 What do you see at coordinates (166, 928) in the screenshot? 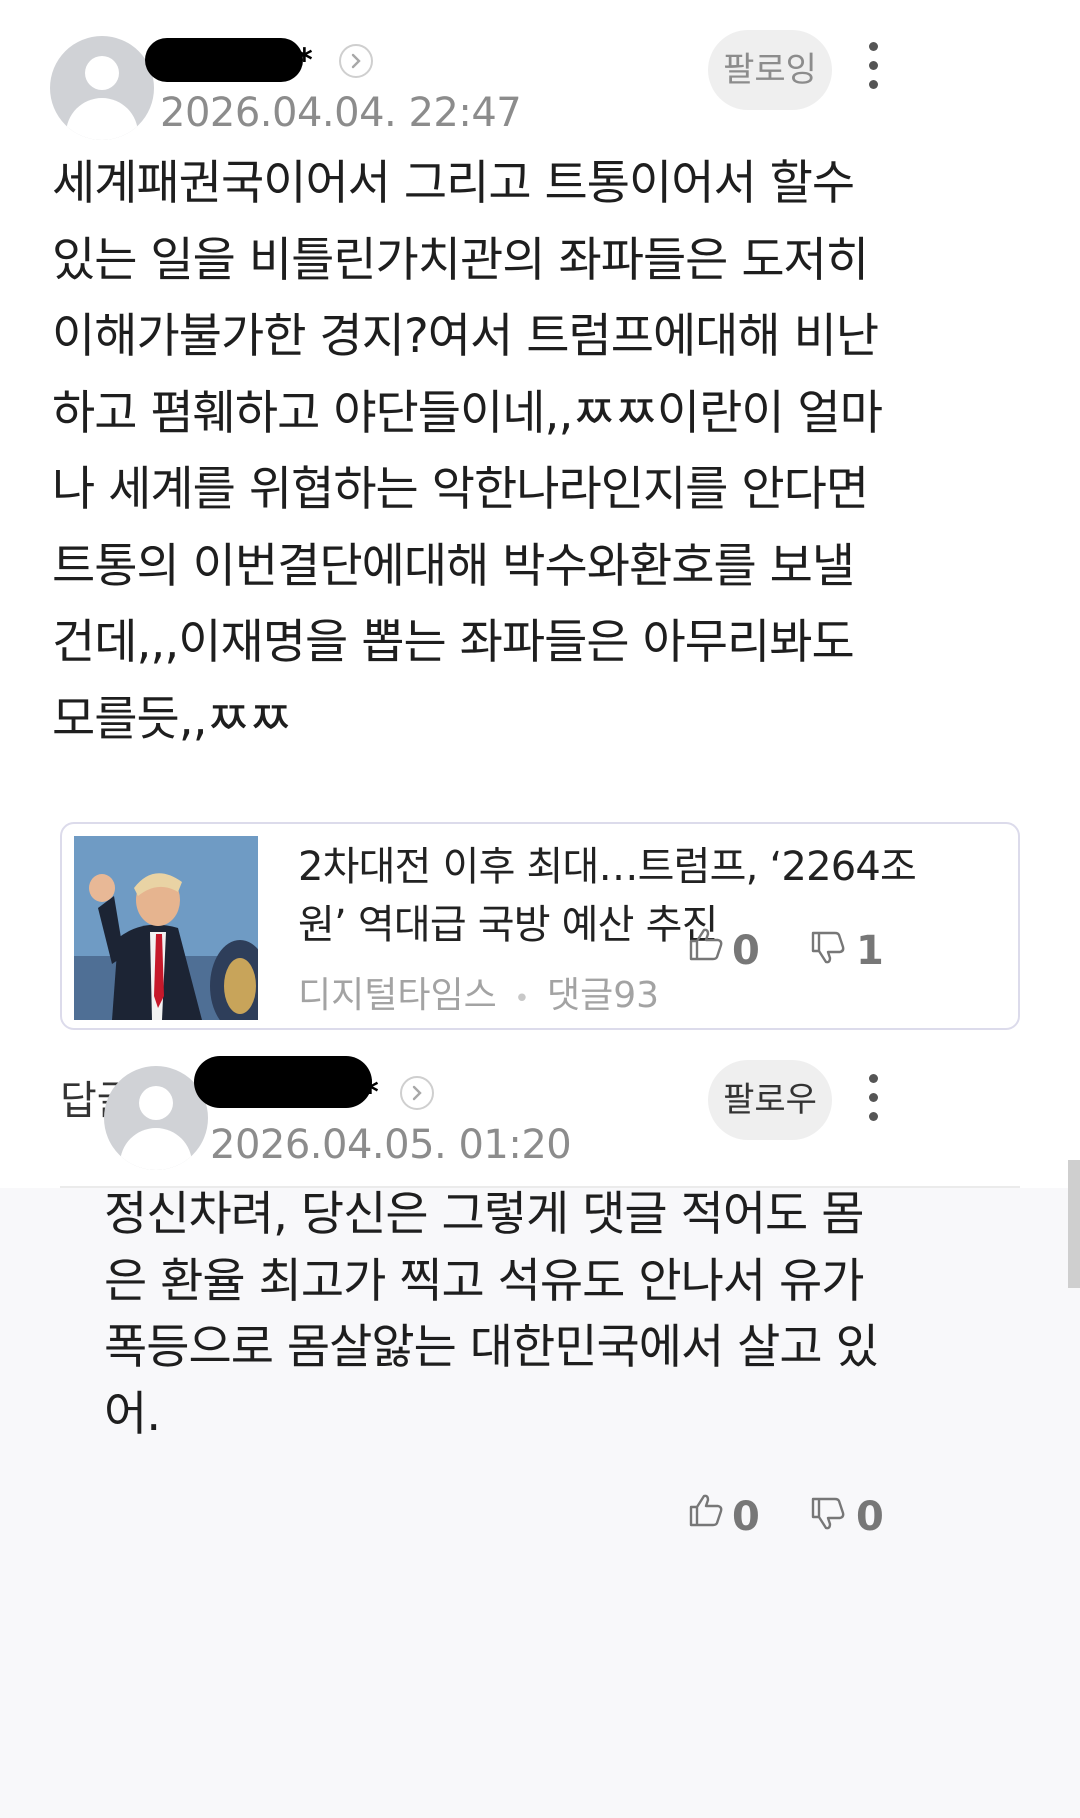
I see `article-thumbnail` at bounding box center [166, 928].